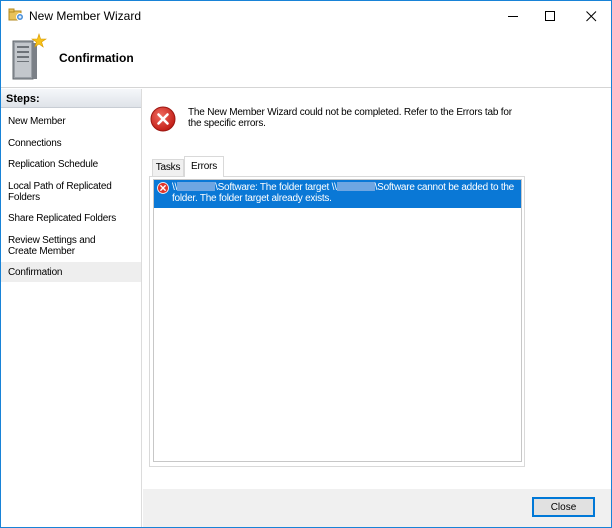  What do you see at coordinates (513, 16) in the screenshot?
I see `minimize-icon` at bounding box center [513, 16].